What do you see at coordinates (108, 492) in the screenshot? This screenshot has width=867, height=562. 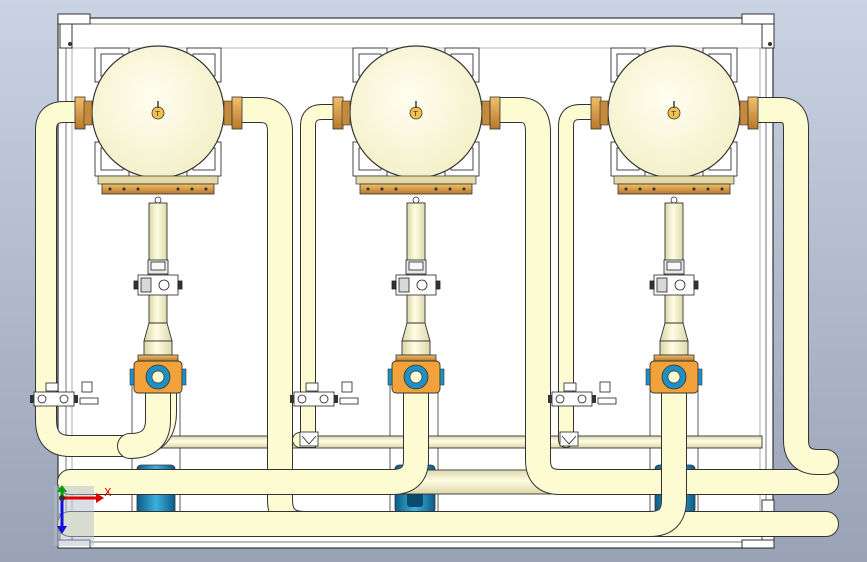 I see `x-axis-label: X` at bounding box center [108, 492].